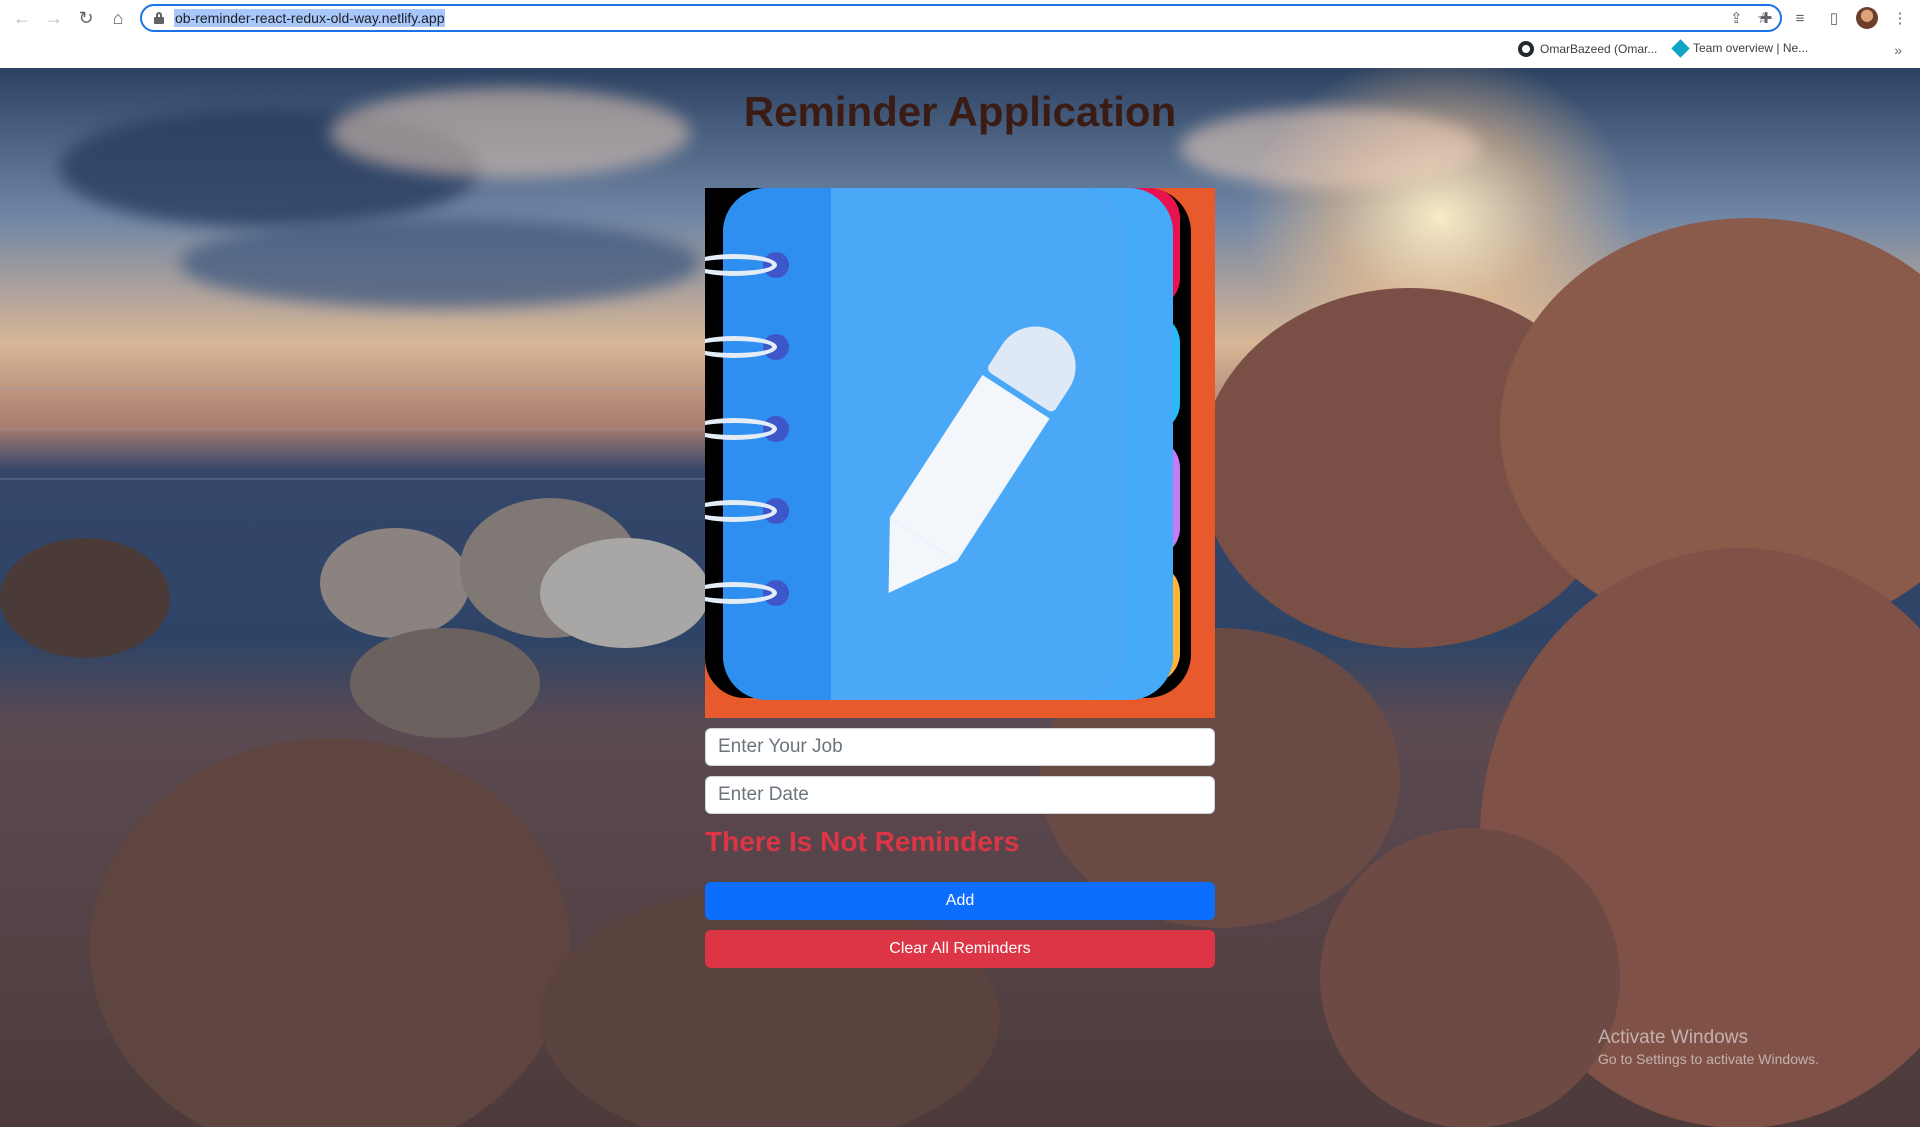 The image size is (1920, 1127). What do you see at coordinates (1736, 18) in the screenshot?
I see `share-icon: ⇪` at bounding box center [1736, 18].